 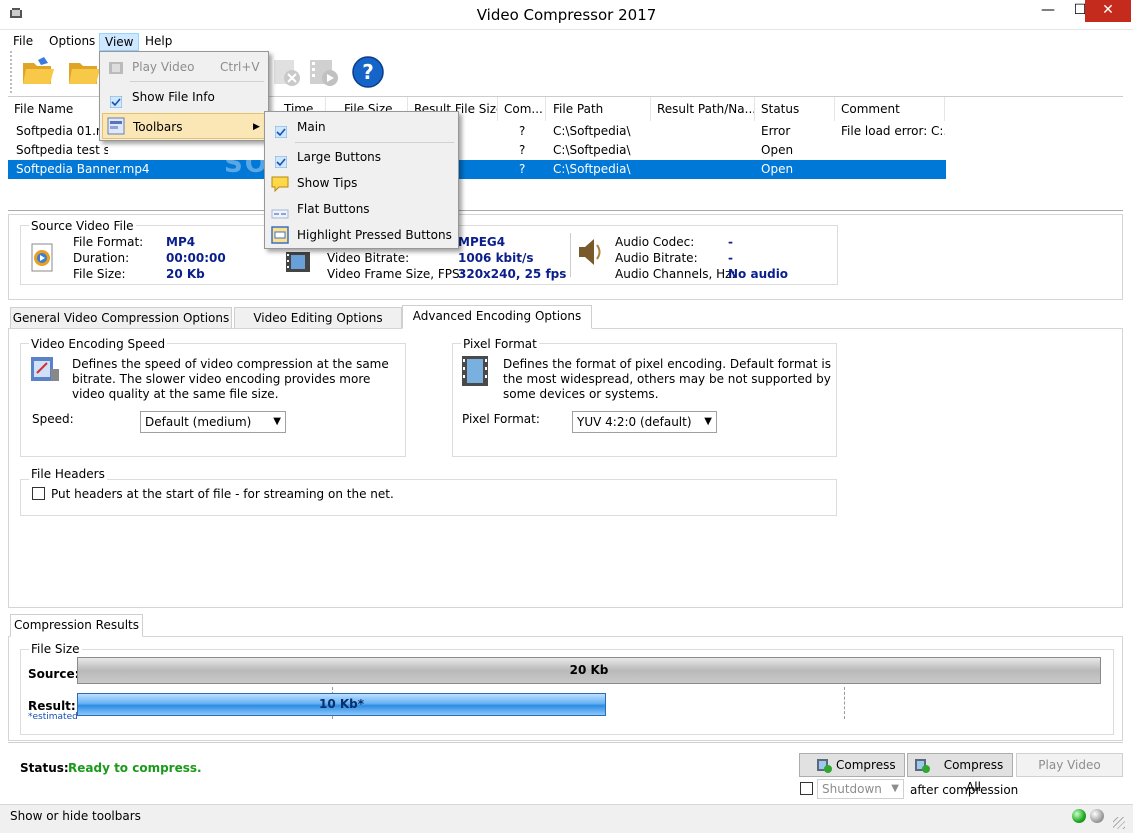 I want to click on submenu-item-flat-buttons: Flat Buttons, so click(x=361, y=209).